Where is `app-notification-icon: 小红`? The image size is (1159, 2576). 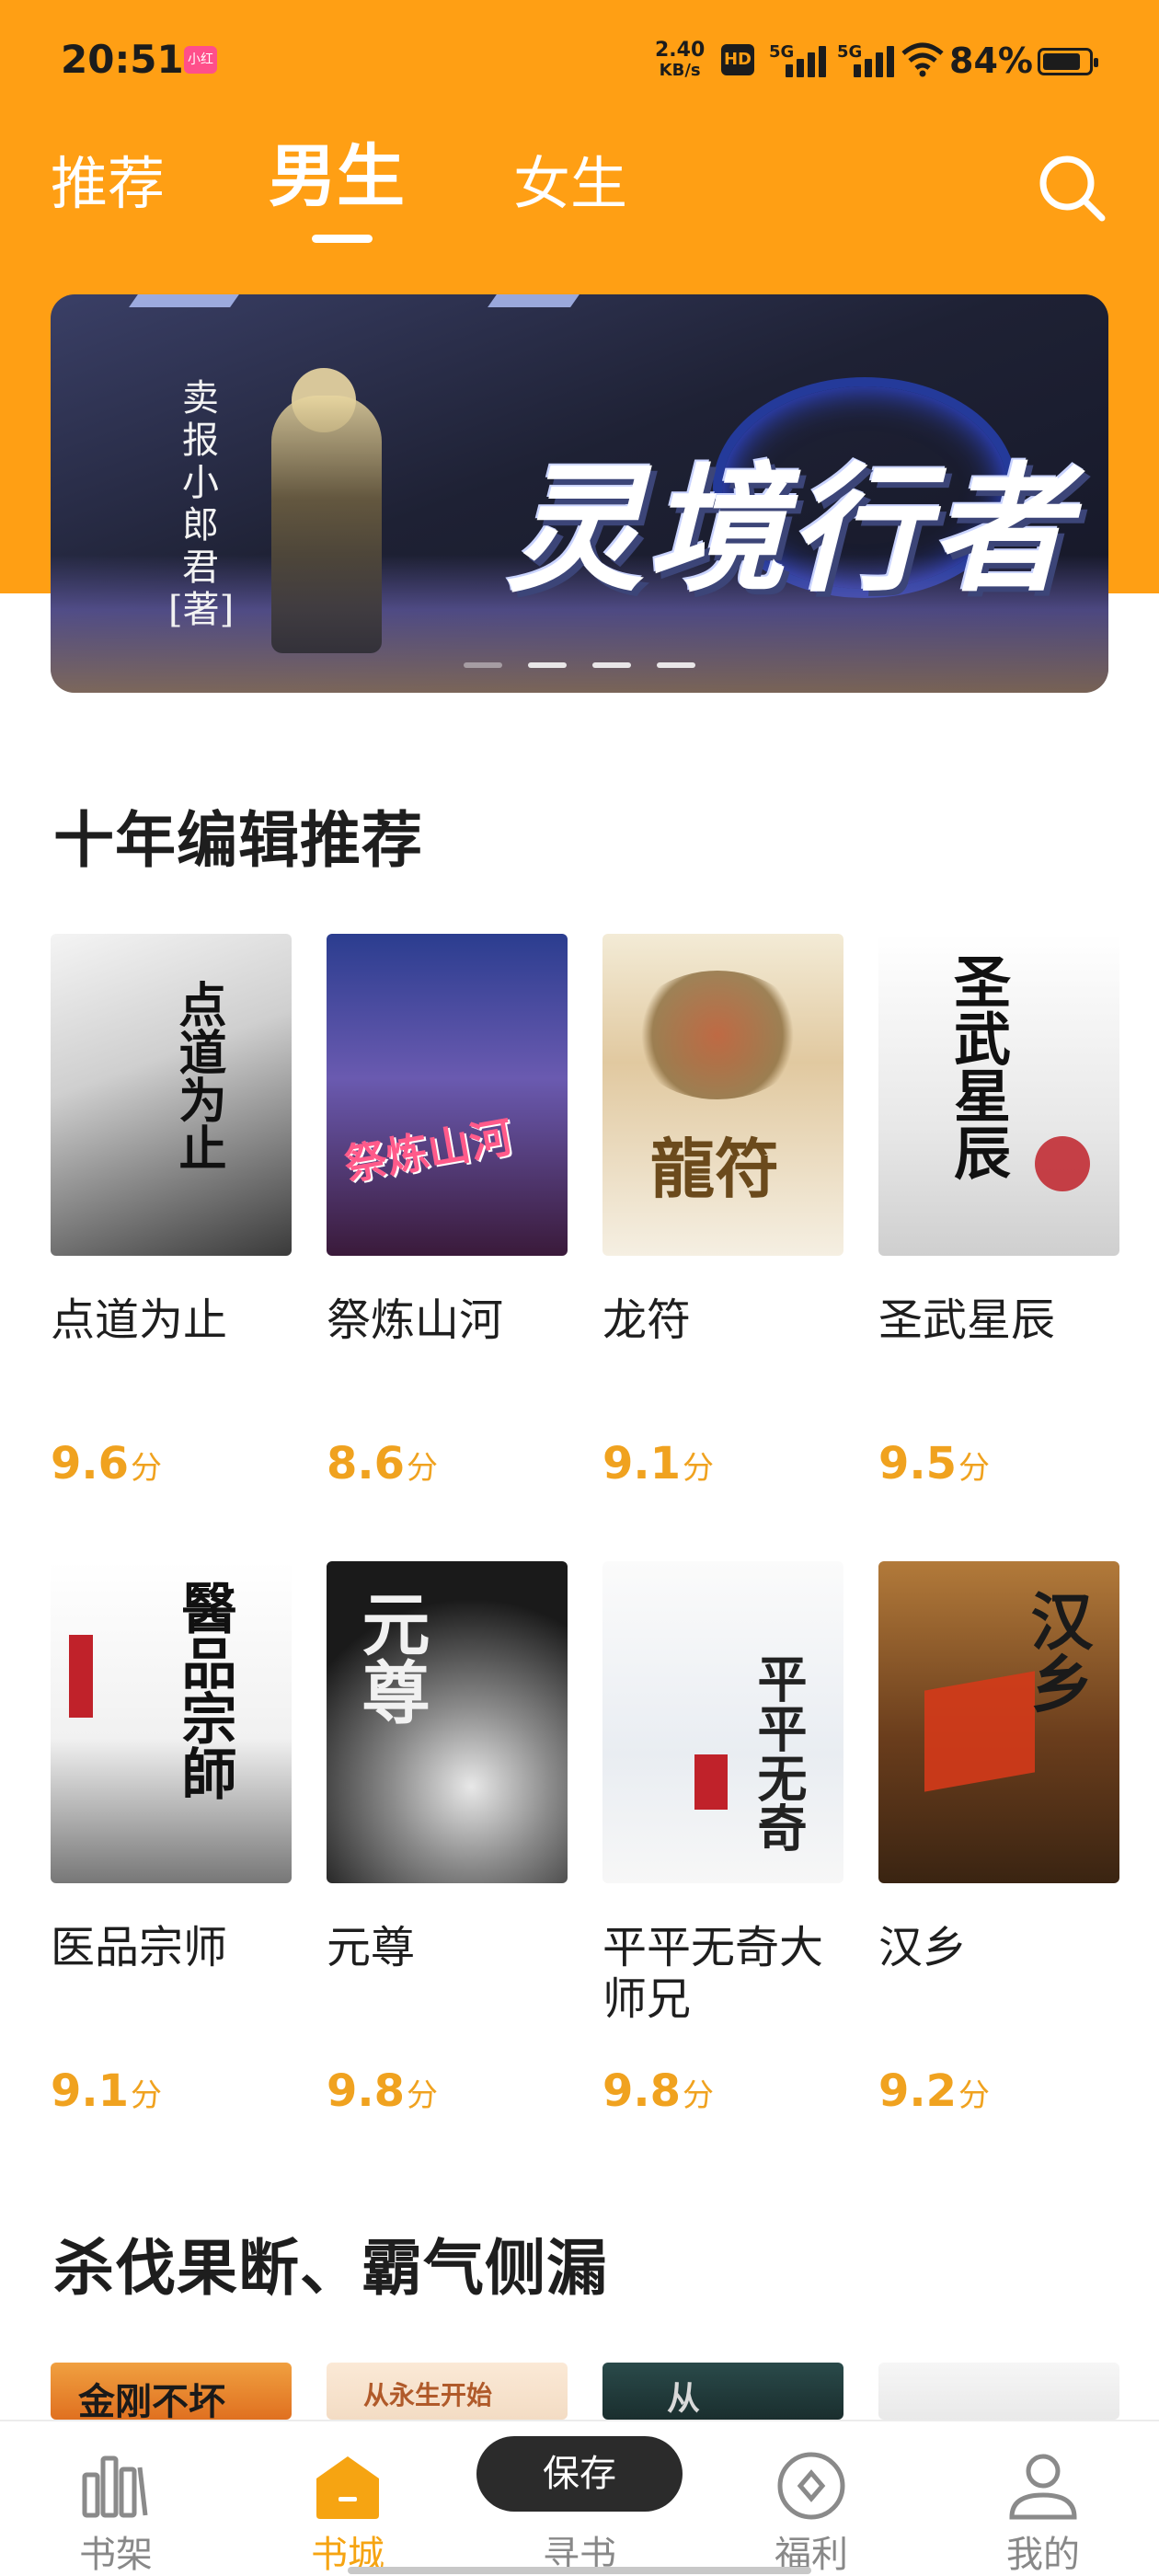 app-notification-icon: 小红 is located at coordinates (200, 60).